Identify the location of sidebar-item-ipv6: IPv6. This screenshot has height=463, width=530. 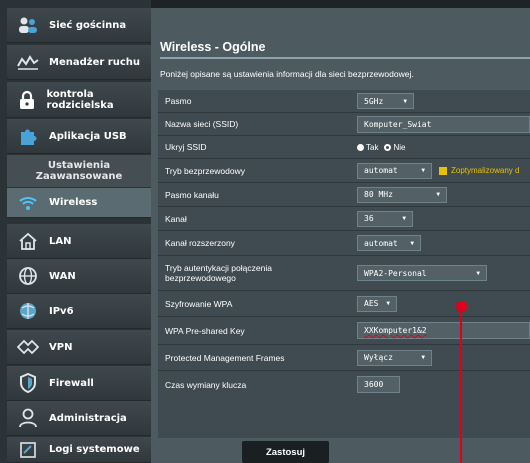
(79, 311).